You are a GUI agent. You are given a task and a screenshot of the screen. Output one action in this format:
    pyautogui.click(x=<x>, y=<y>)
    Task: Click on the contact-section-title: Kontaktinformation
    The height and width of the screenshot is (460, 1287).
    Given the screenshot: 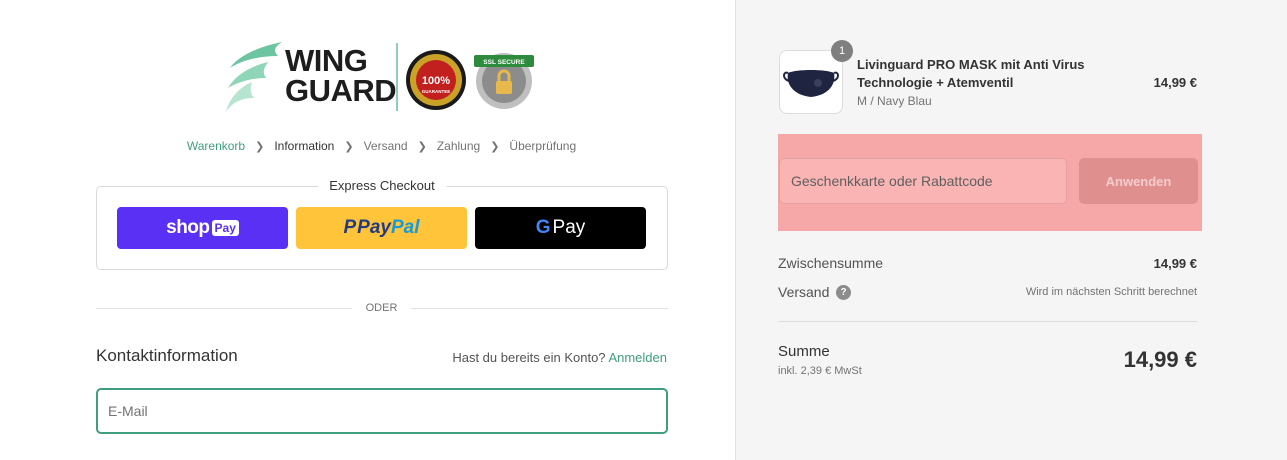 What is the action you would take?
    pyautogui.click(x=167, y=355)
    